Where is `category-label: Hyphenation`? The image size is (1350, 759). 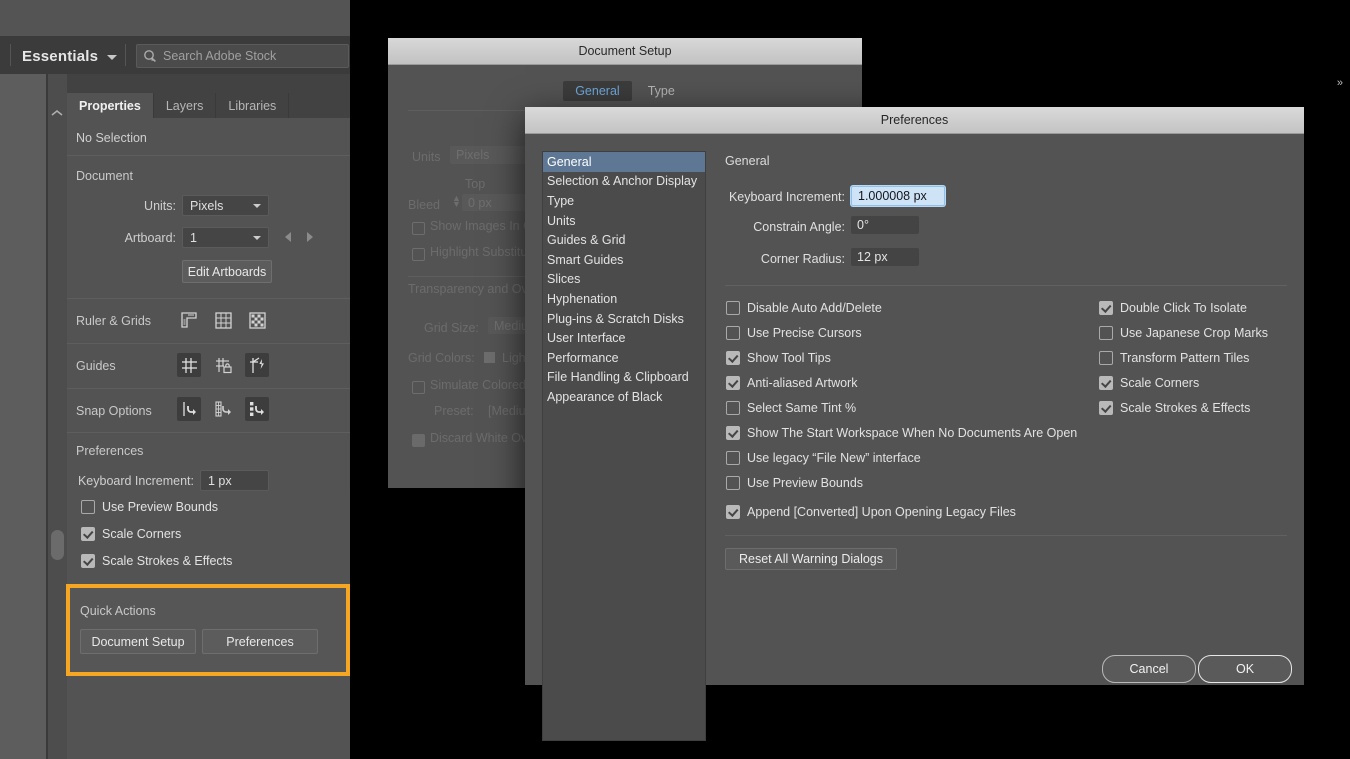 category-label: Hyphenation is located at coordinates (582, 298).